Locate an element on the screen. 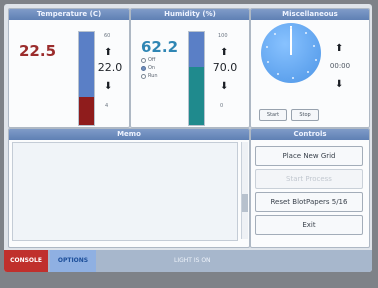  humidity-mode-run-label: Run is located at coordinates (153, 76).